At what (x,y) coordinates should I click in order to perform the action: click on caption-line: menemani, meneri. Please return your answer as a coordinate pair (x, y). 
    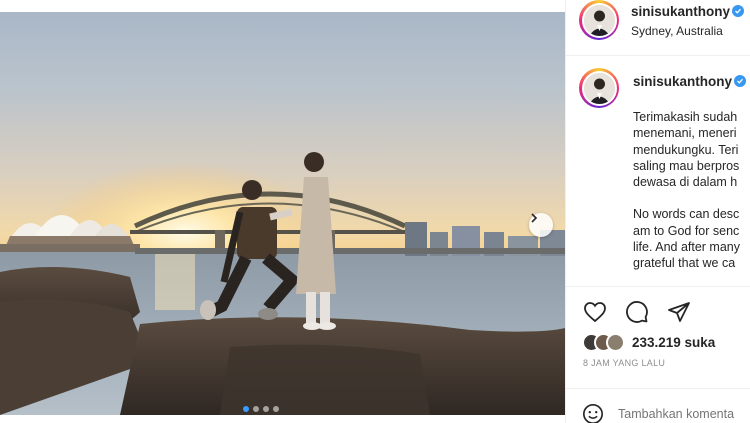
    Looking at the image, I should click on (685, 133).